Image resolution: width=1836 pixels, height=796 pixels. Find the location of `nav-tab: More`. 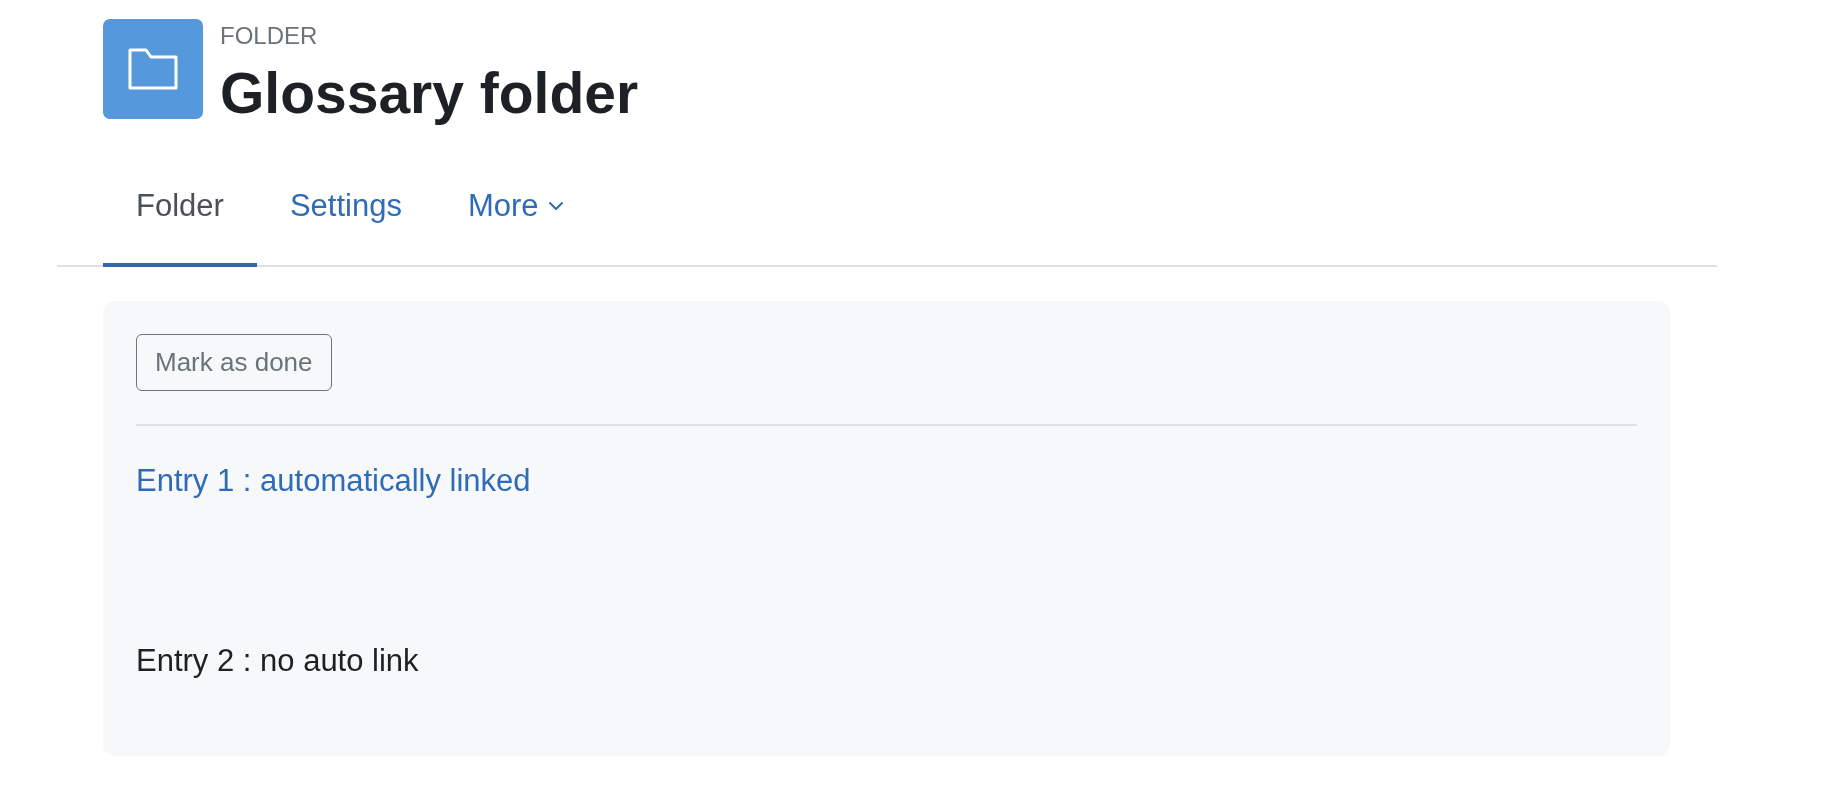

nav-tab: More is located at coordinates (515, 206).